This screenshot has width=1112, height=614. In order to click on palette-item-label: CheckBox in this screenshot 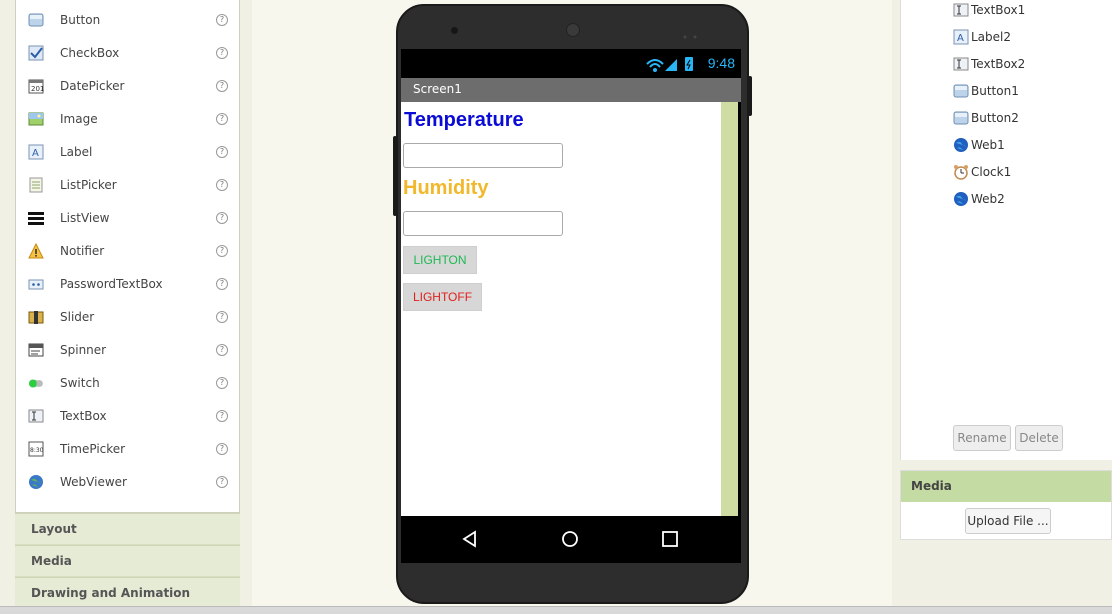, I will do `click(90, 53)`.